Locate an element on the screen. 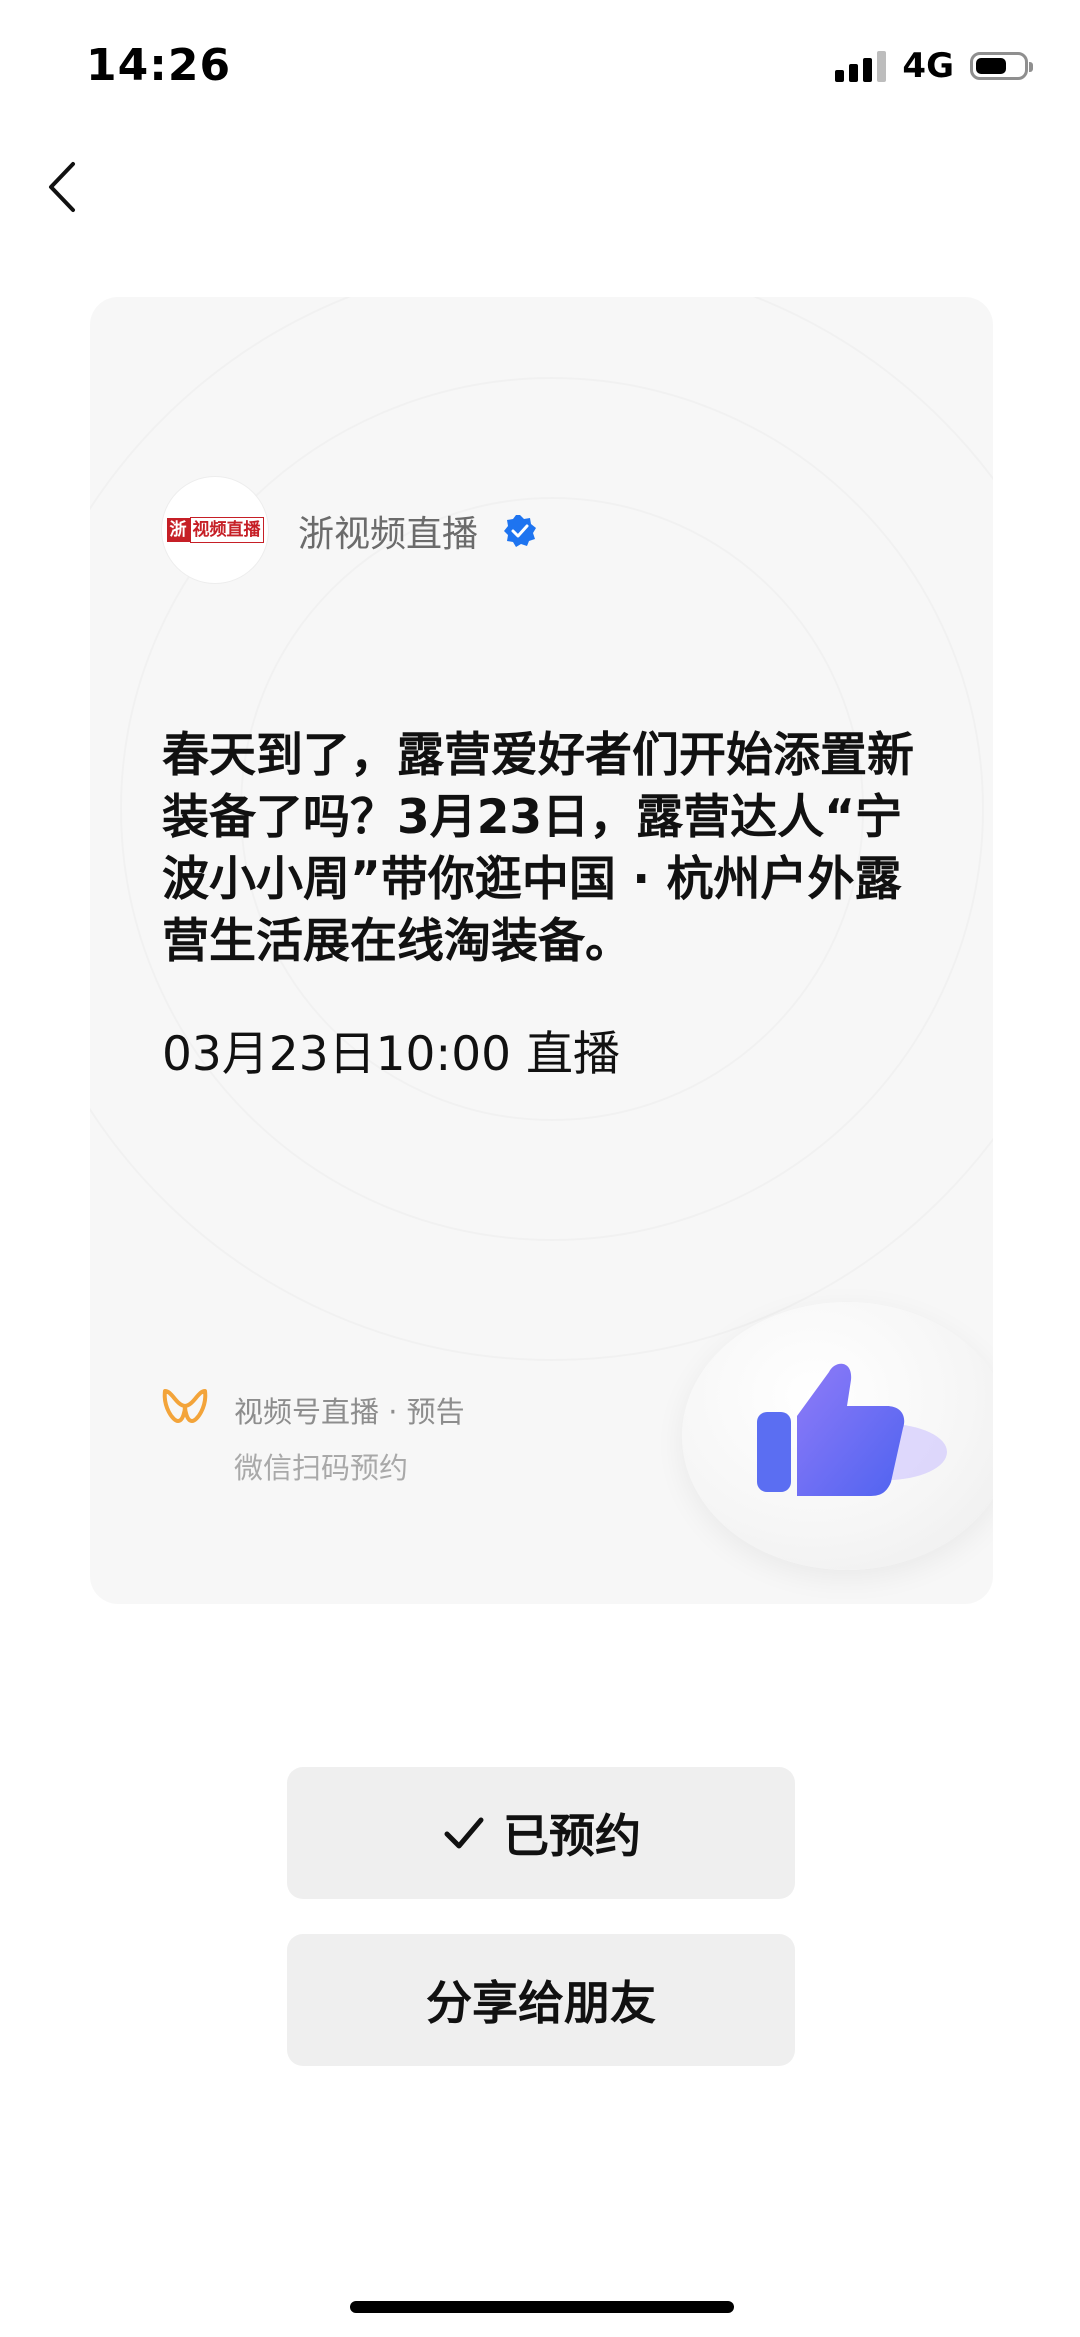 Image resolution: width=1080 pixels, height=2337 pixels. account-name: 浙视频直播 is located at coordinates (388, 531).